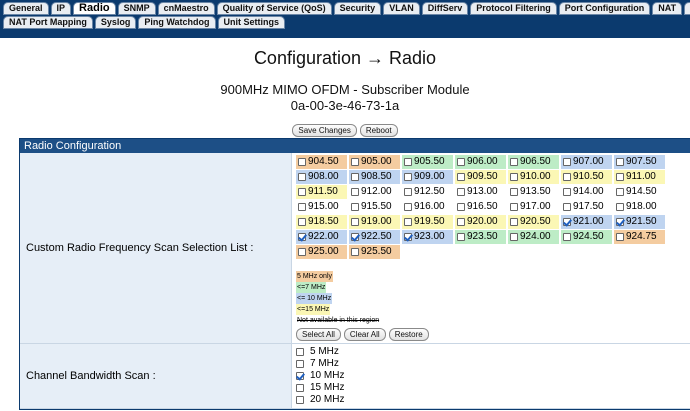  What do you see at coordinates (320, 376) in the screenshot?
I see `bandwidth-option: 10 MHz` at bounding box center [320, 376].